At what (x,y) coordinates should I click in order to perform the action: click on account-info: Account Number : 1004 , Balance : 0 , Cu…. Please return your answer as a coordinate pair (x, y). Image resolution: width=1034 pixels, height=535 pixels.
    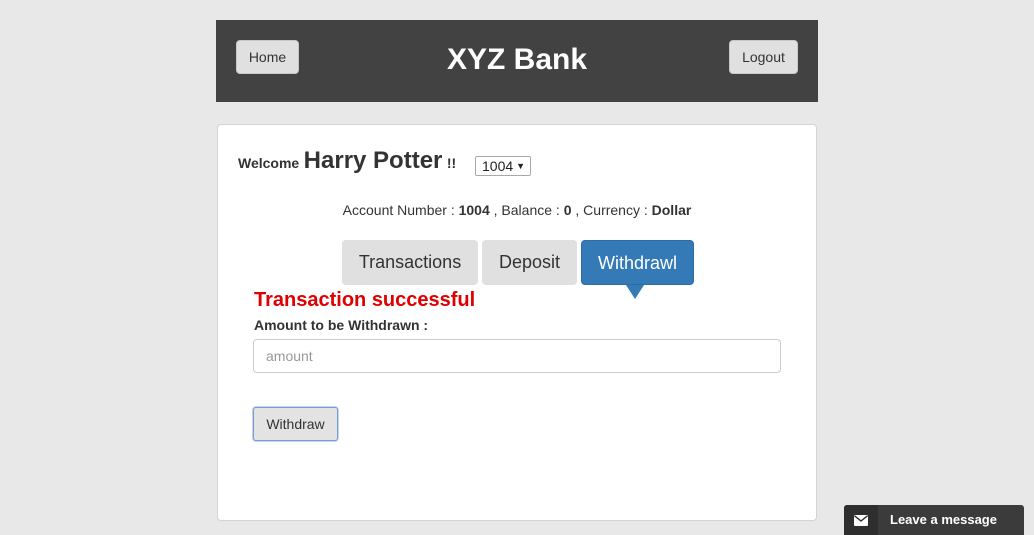
    Looking at the image, I should click on (517, 210).